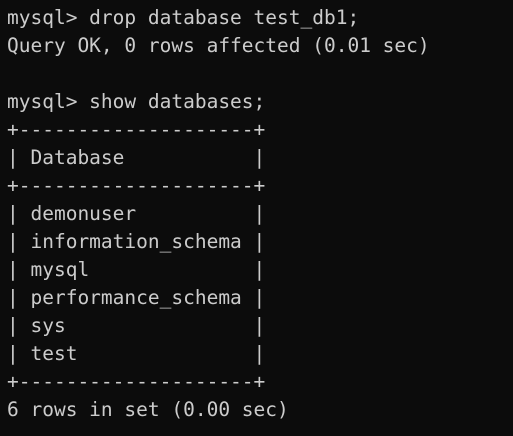 The image size is (513, 436). Describe the element at coordinates (136, 157) in the screenshot. I see `table-header: | Database |` at that location.